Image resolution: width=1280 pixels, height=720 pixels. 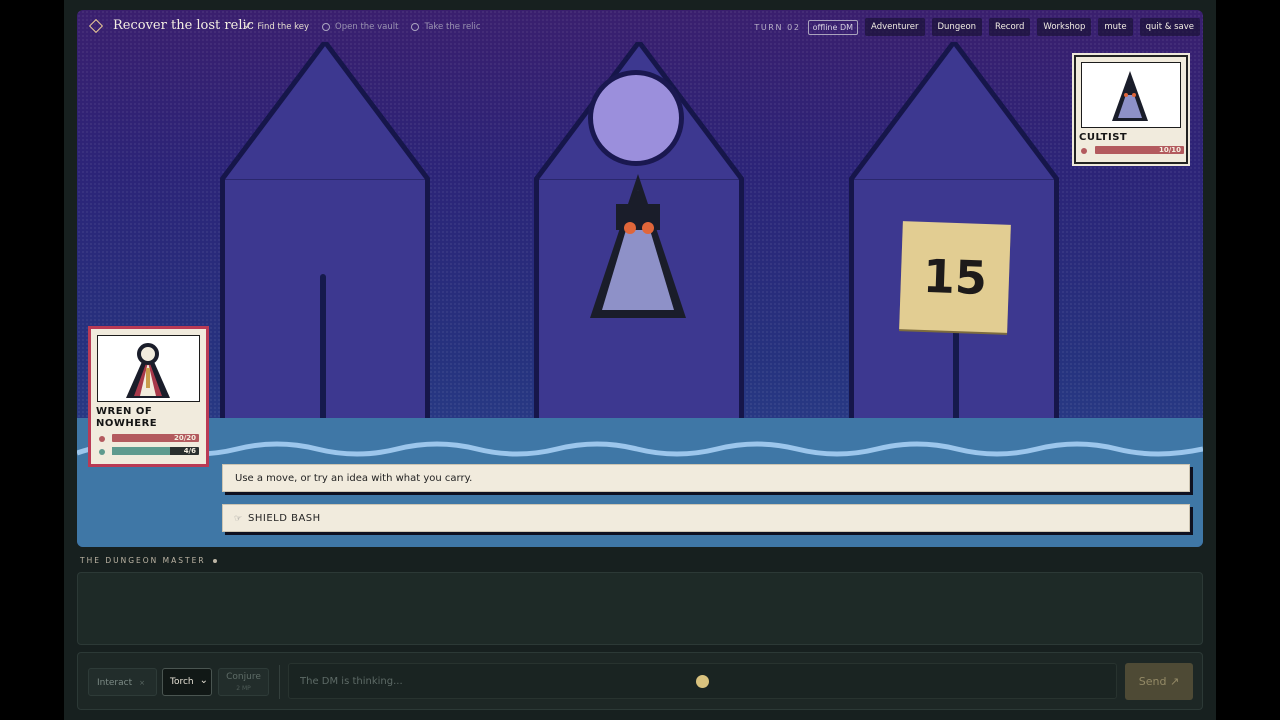 I want to click on objective-label: Open the vault, so click(x=367, y=26).